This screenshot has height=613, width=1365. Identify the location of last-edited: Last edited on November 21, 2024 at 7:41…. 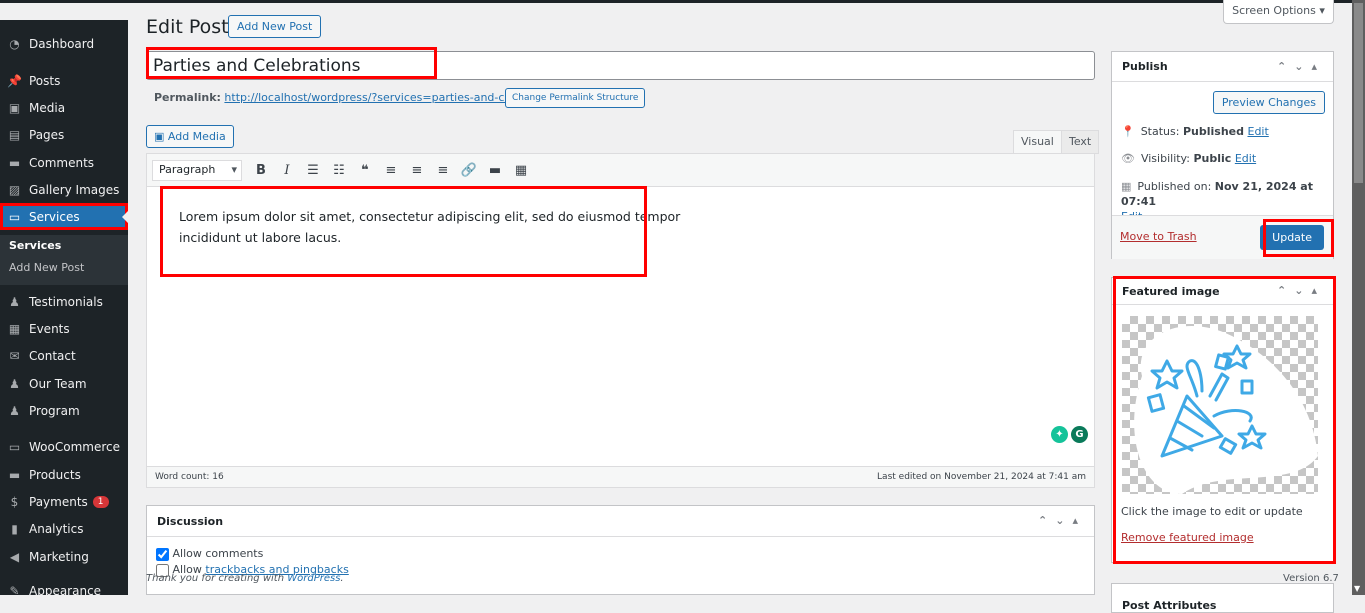
(981, 477).